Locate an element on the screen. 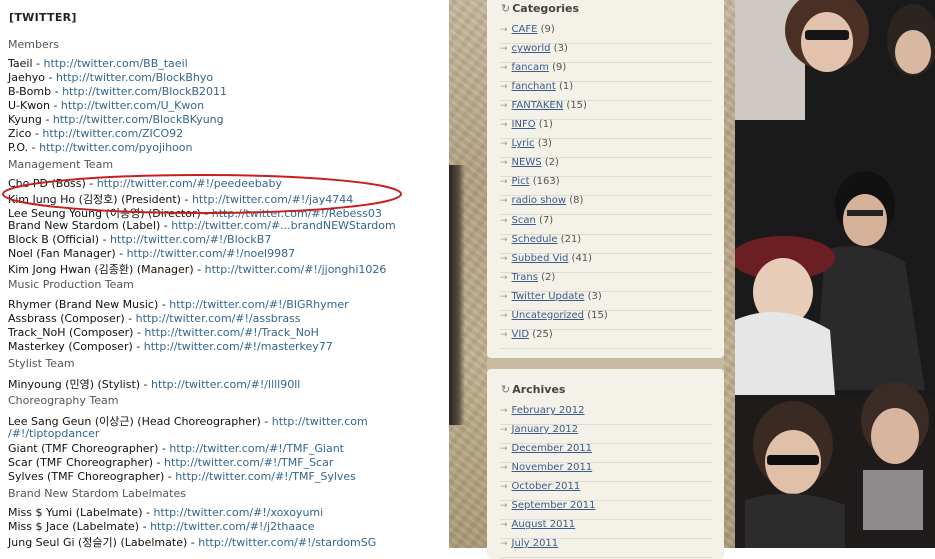 This screenshot has width=935, height=559. category-item: → Lyric (3) is located at coordinates (606, 148).